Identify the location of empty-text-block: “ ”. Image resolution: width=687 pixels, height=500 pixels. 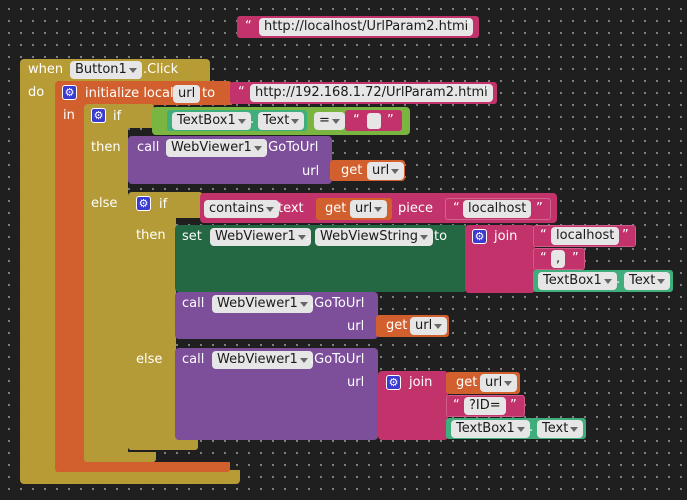
(373, 120).